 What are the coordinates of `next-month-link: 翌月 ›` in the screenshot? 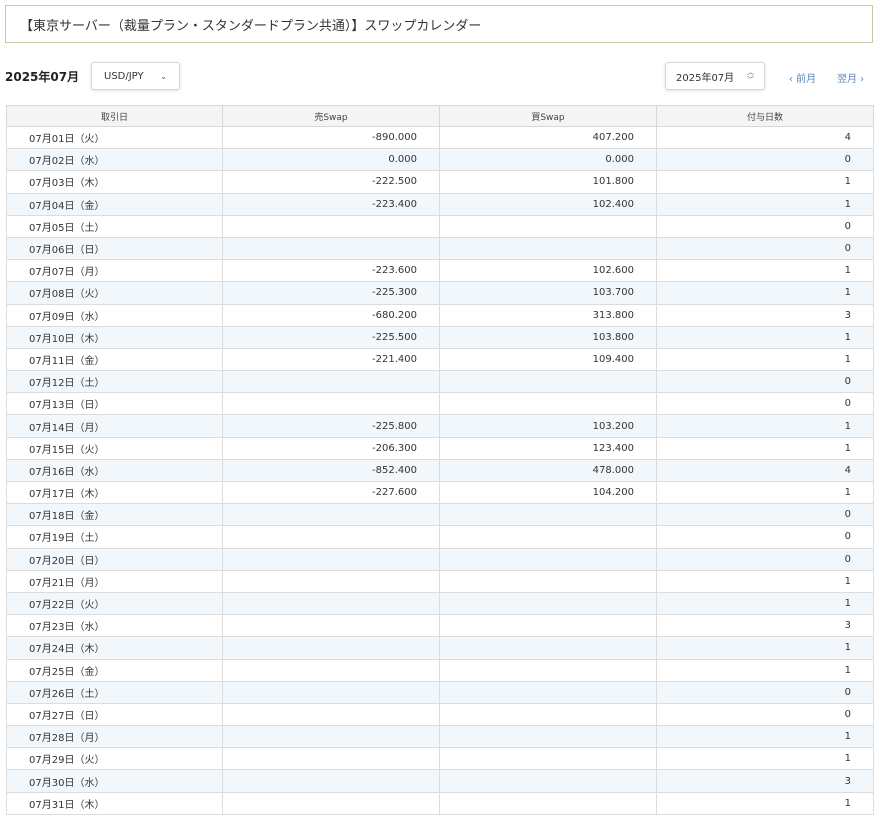 It's located at (850, 77).